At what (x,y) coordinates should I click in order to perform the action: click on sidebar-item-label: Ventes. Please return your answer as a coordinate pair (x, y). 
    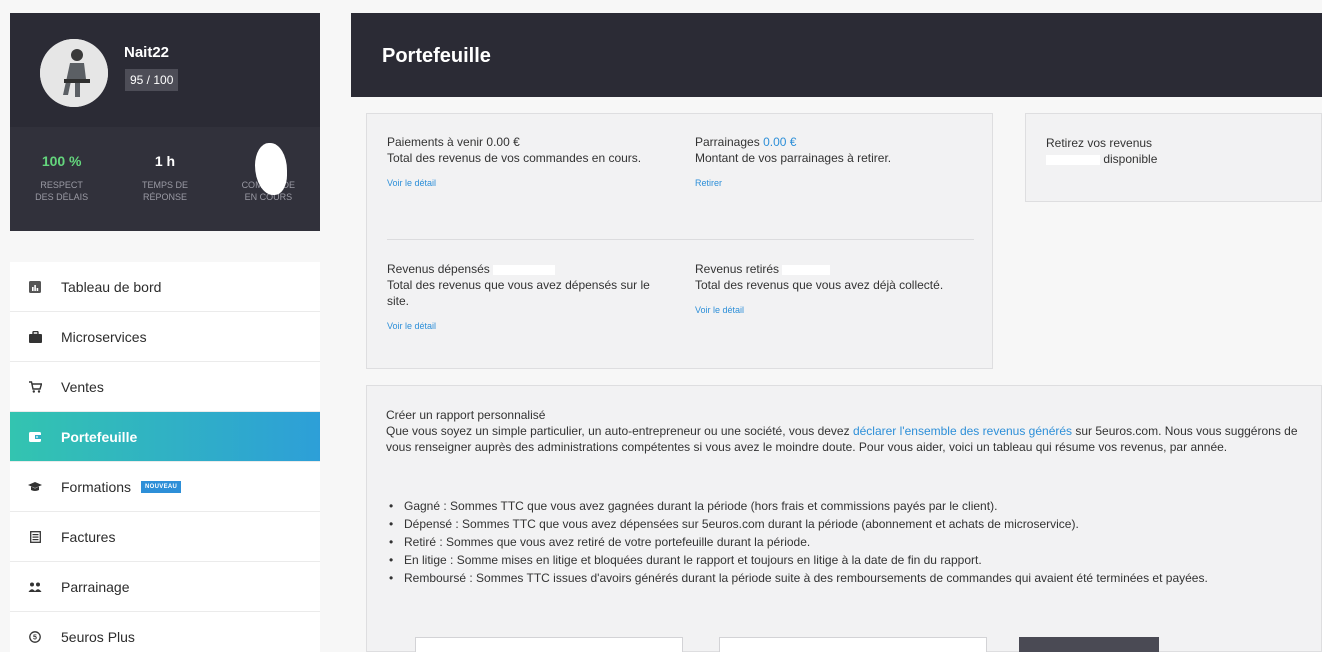
    Looking at the image, I should click on (82, 386).